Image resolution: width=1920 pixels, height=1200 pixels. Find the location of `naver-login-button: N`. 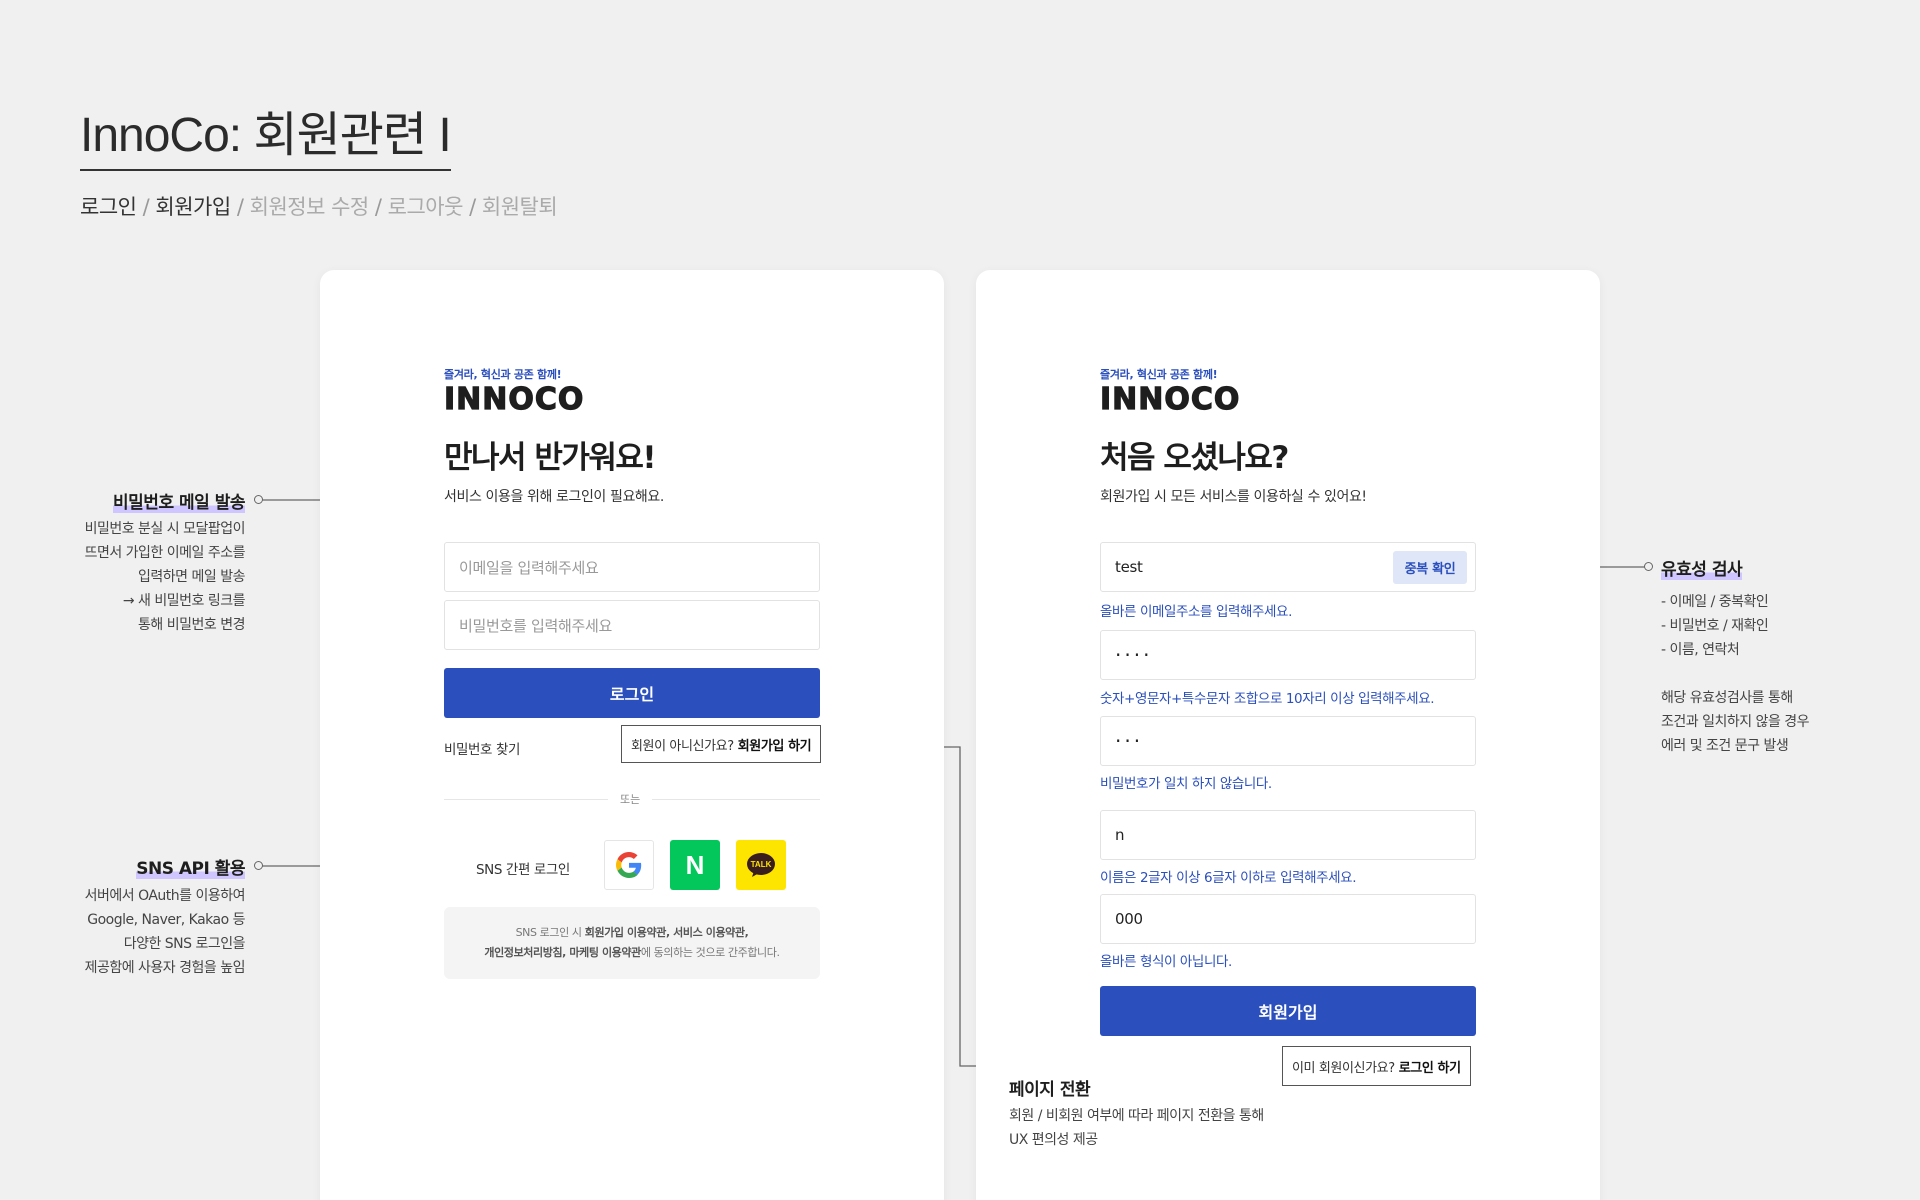

naver-login-button: N is located at coordinates (695, 865).